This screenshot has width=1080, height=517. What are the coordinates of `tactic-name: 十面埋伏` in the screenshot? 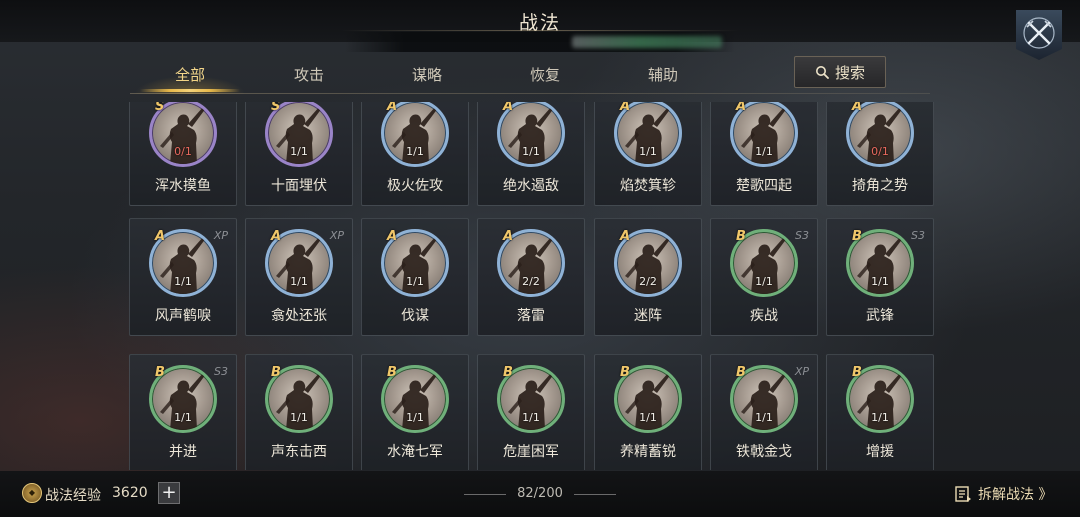 It's located at (299, 186).